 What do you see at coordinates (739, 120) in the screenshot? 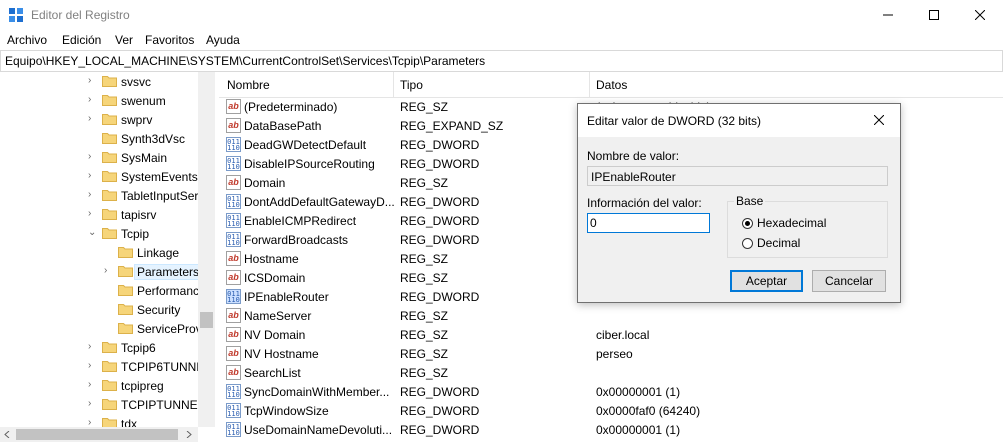
I see `dialog-title-bar: Editar valor de DWORD (32 bits)` at bounding box center [739, 120].